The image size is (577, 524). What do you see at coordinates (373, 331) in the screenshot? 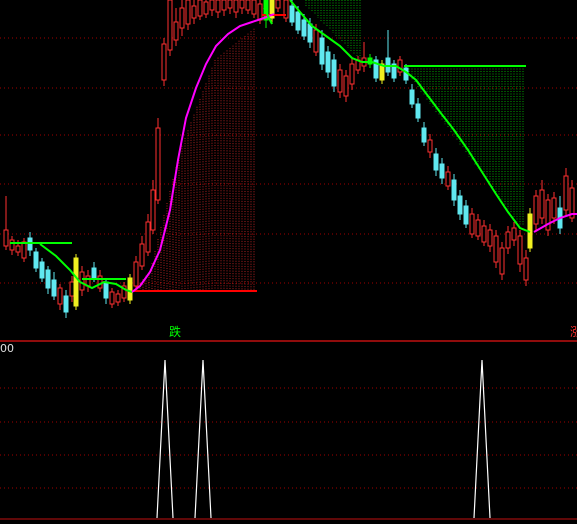
I see `signal-markers: 跌 涨` at bounding box center [373, 331].